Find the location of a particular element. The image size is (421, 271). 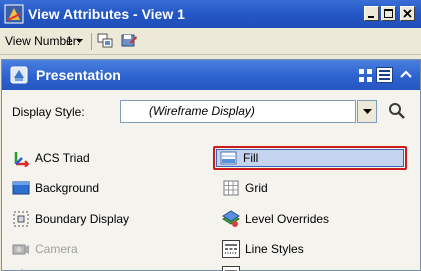

grid-view-icon is located at coordinates (365, 75).